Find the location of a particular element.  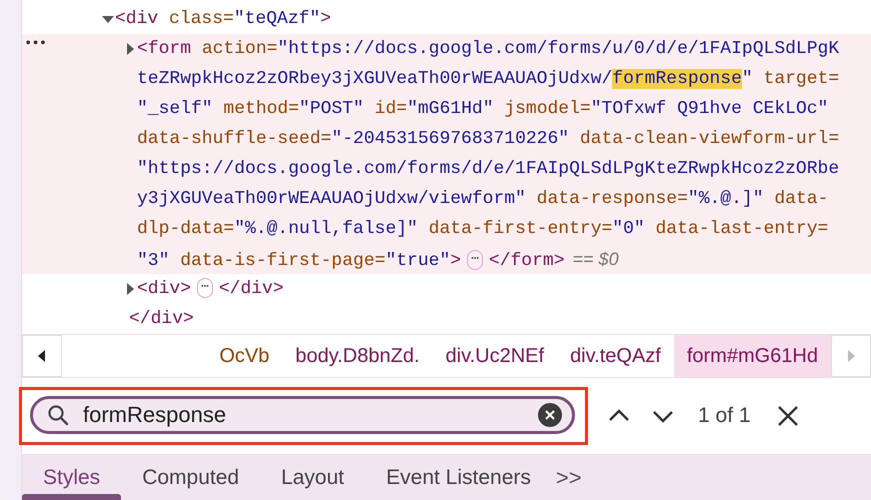

search-field: formResponse is located at coordinates (302, 415).